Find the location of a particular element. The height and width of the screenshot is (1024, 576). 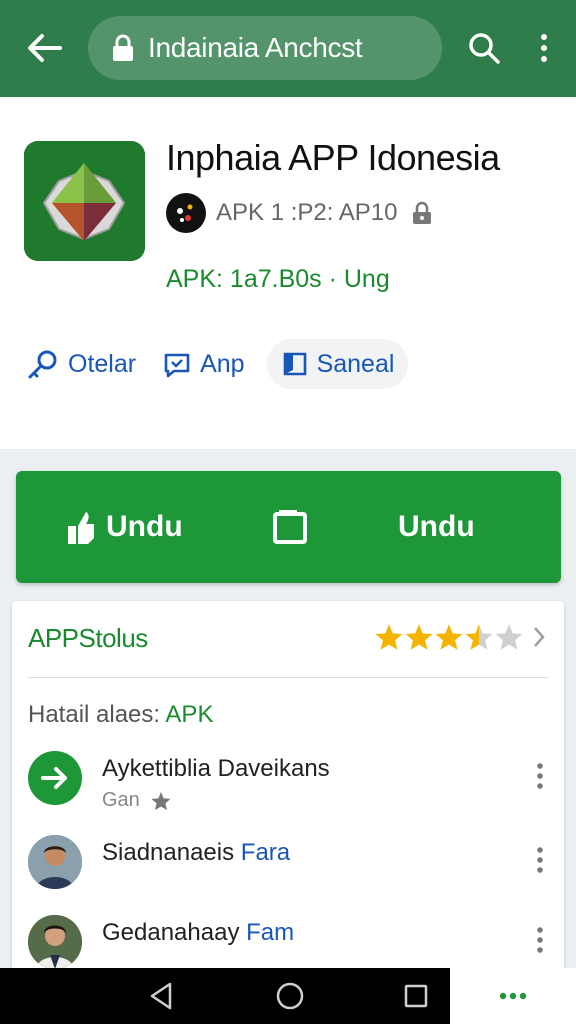

app-title: Inphaia APP Idonesia is located at coordinates (333, 157).